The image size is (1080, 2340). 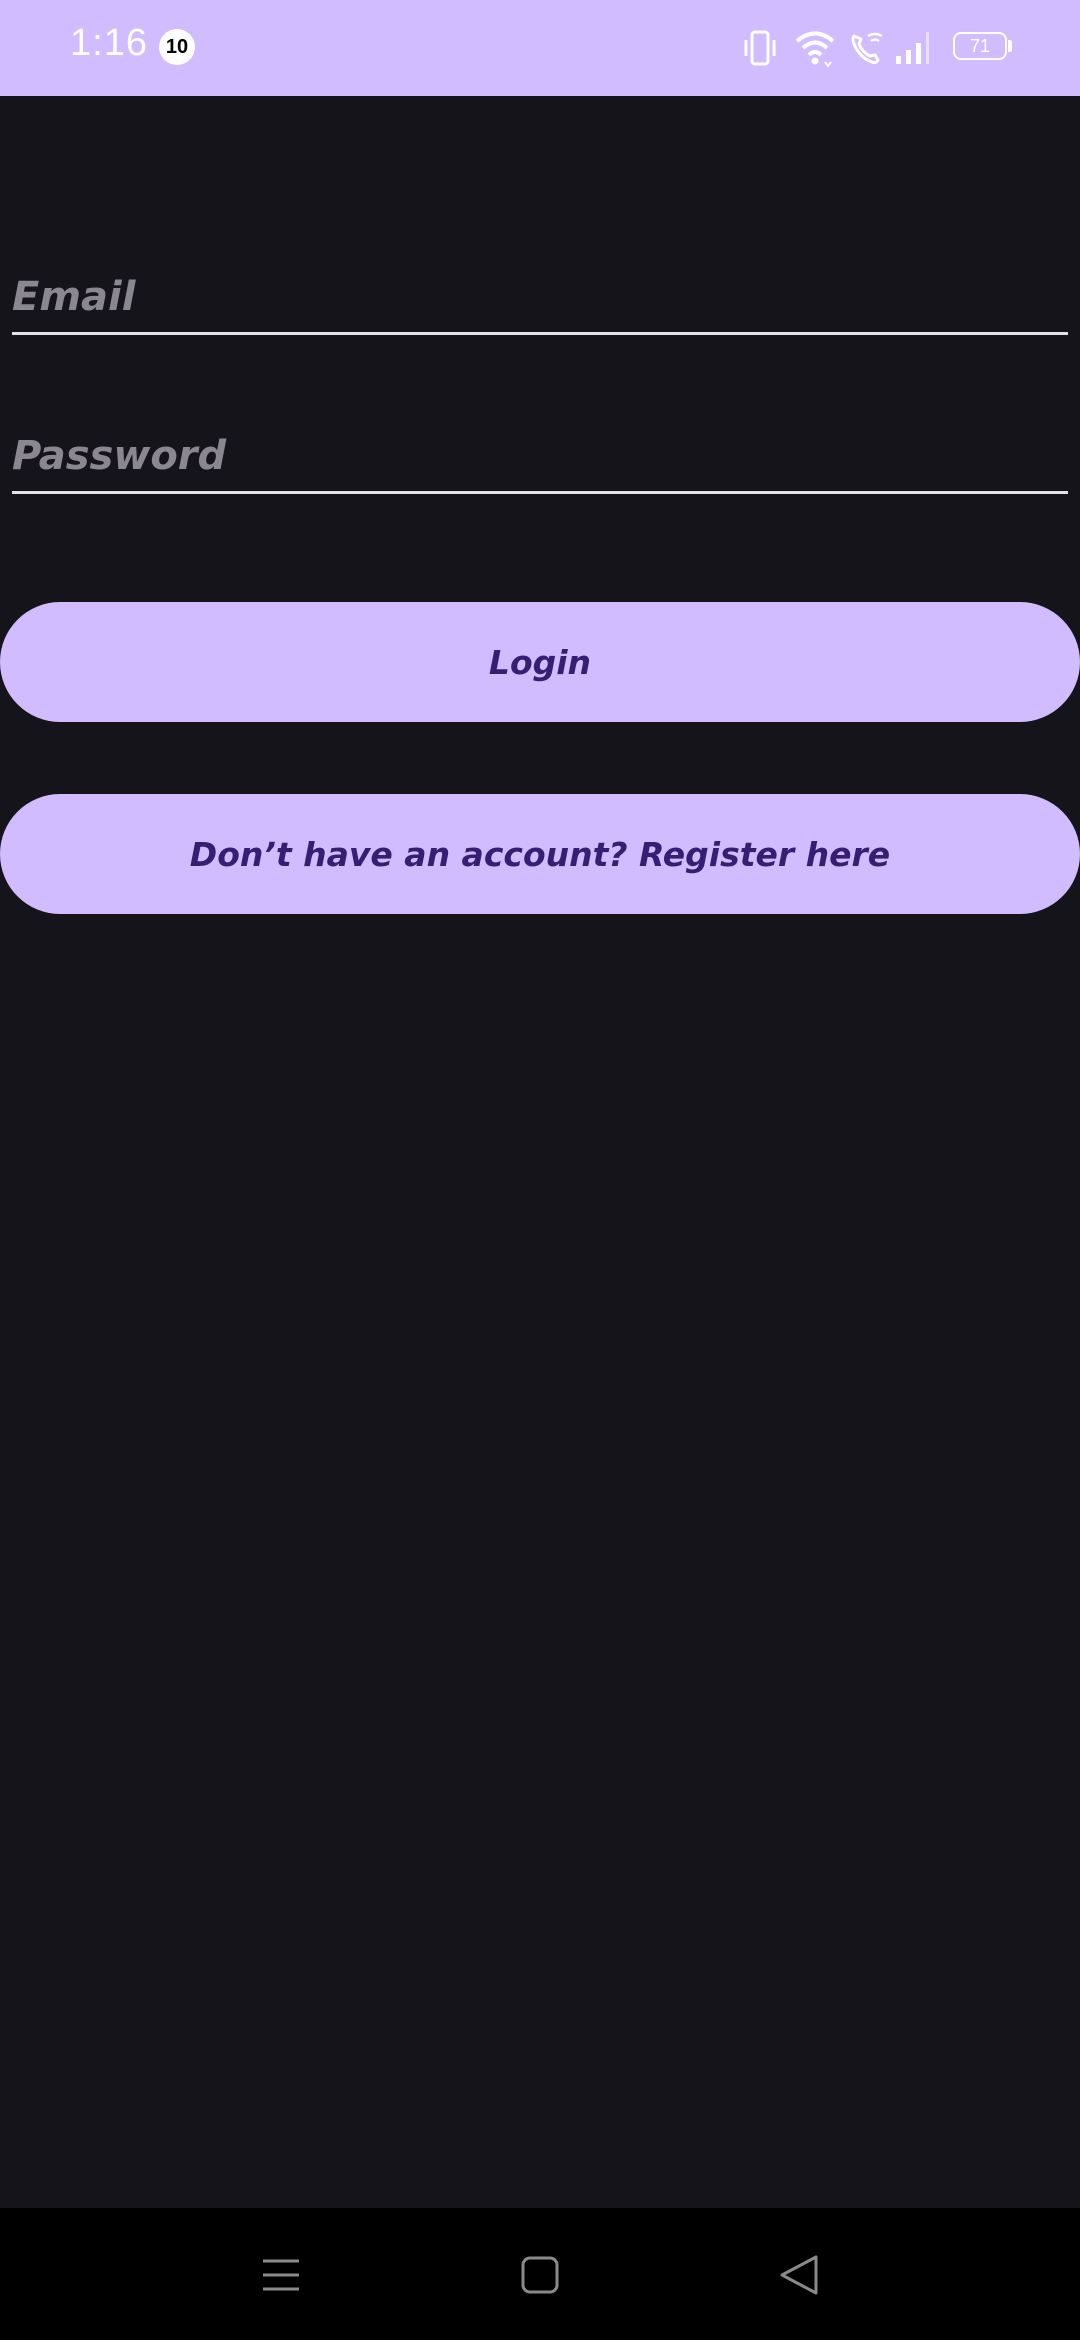 I want to click on navigation-bar, so click(x=540, y=2274).